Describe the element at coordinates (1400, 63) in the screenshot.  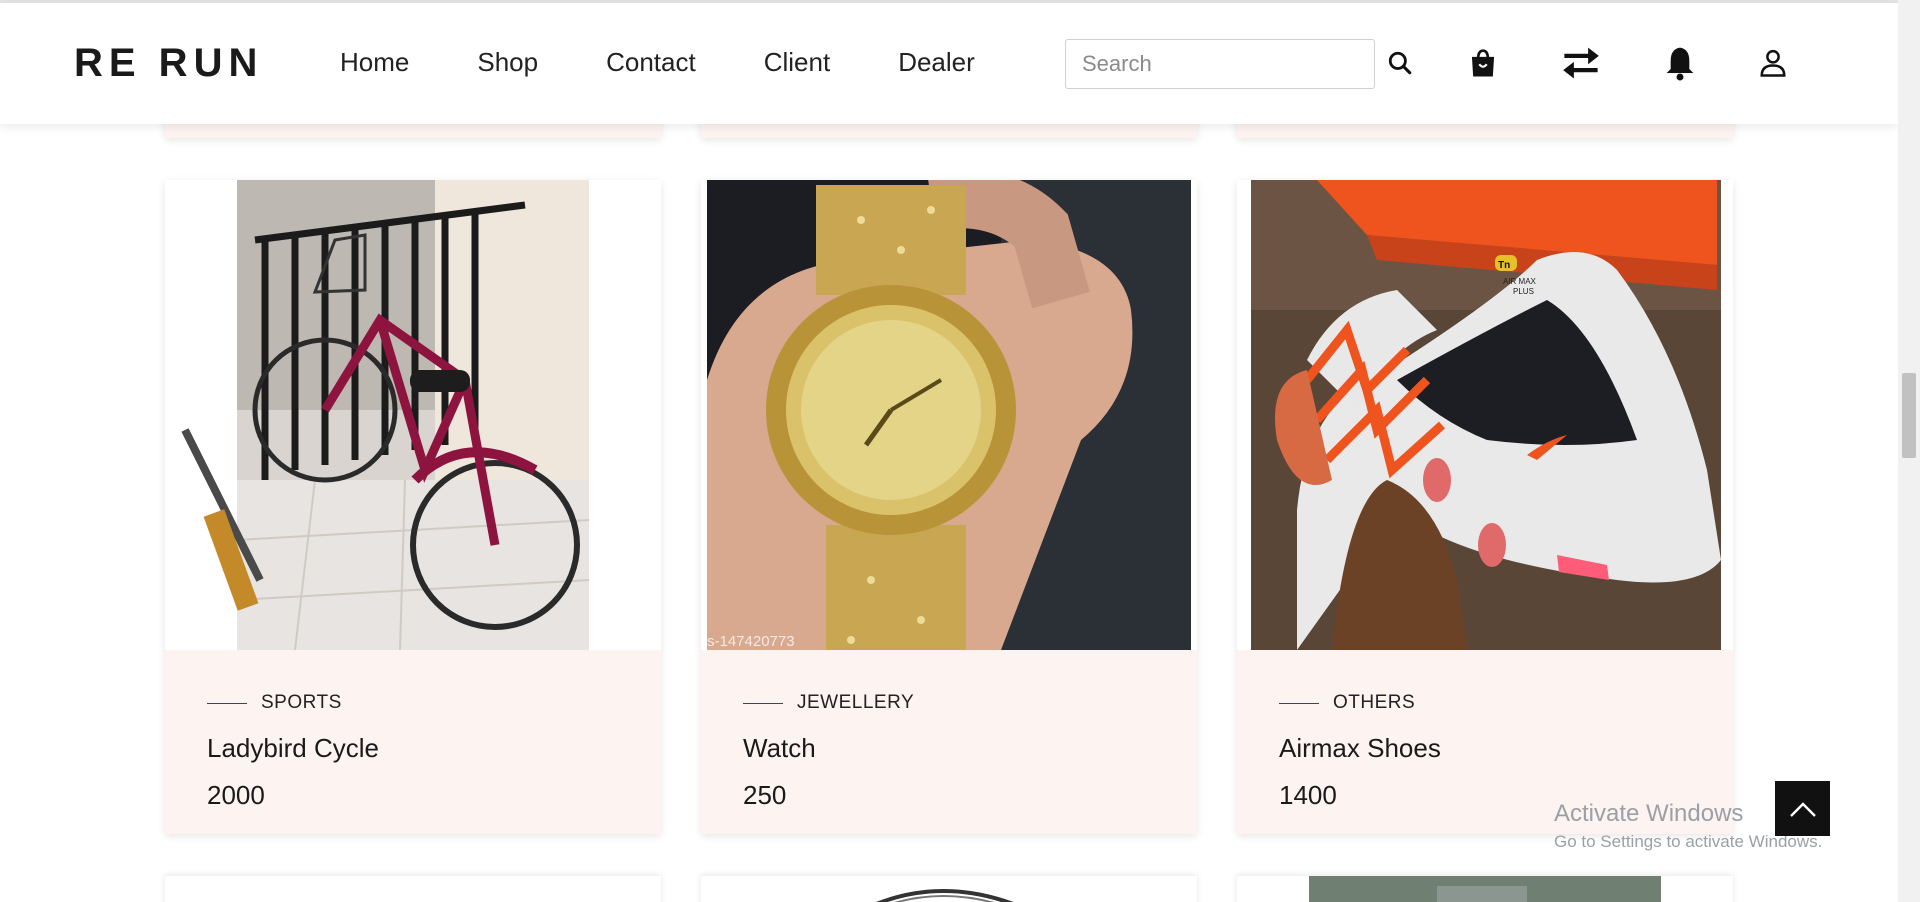
I see `search-icon` at that location.